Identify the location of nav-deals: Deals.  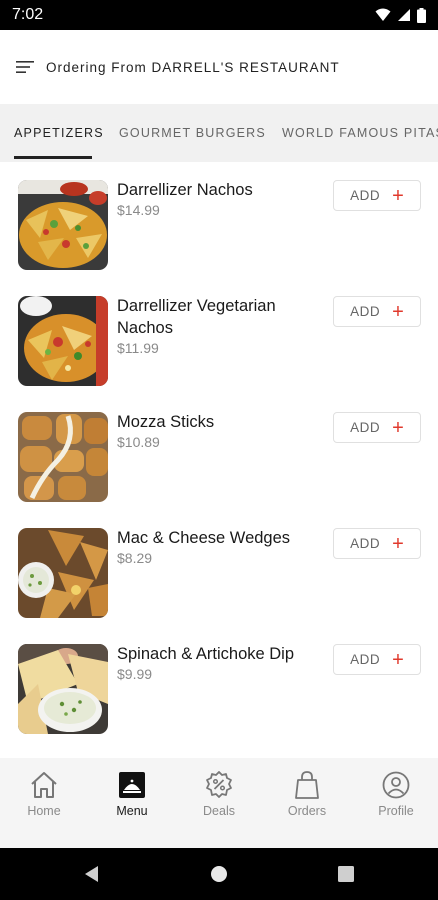
(219, 803).